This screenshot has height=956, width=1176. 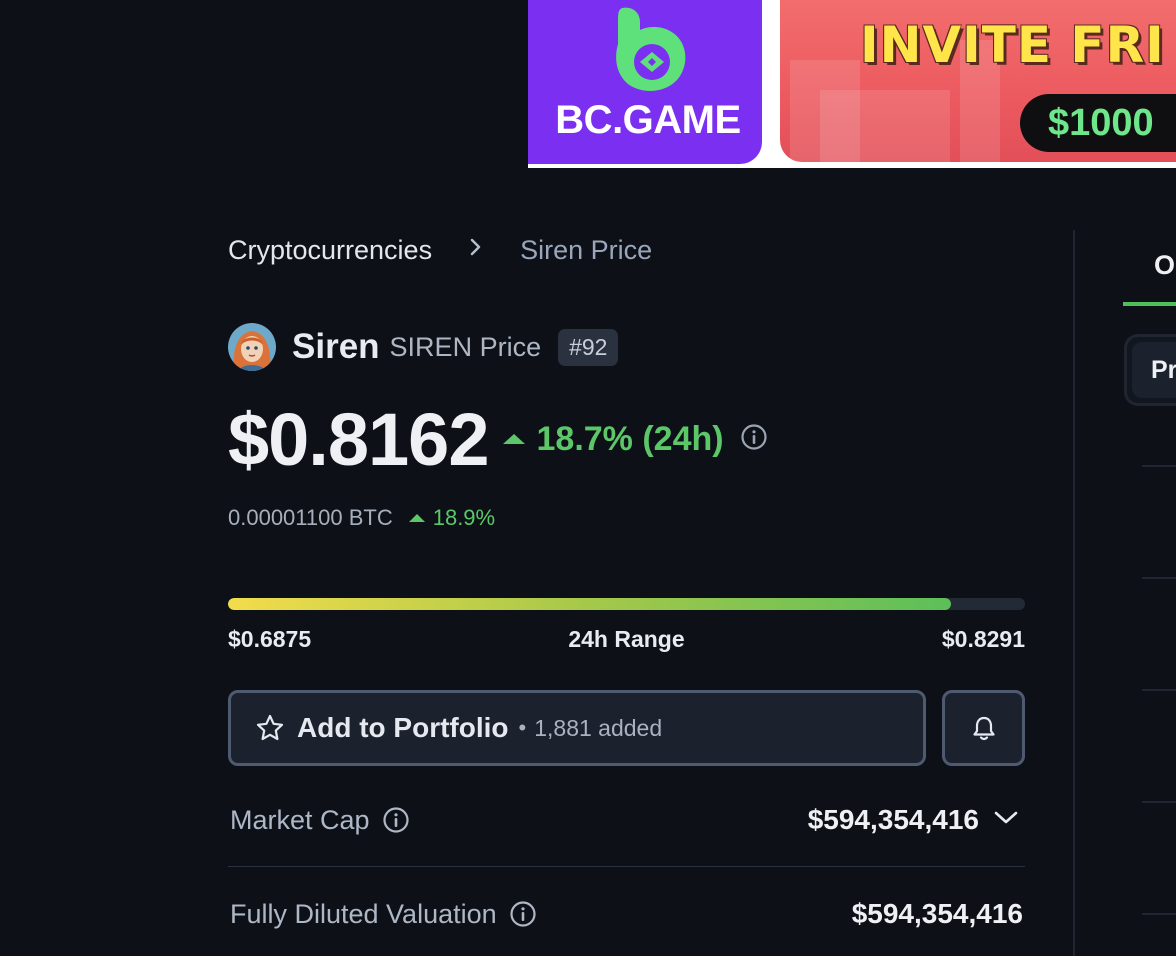 I want to click on coin-name: Siren, so click(x=336, y=346).